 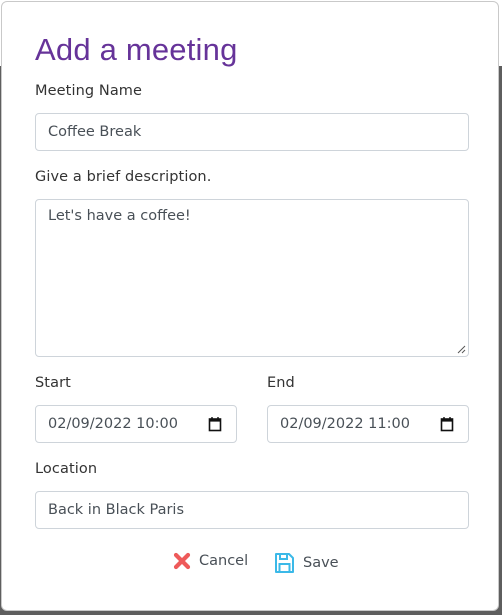 What do you see at coordinates (89, 91) in the screenshot?
I see `meeting-name-label: Meeting Name` at bounding box center [89, 91].